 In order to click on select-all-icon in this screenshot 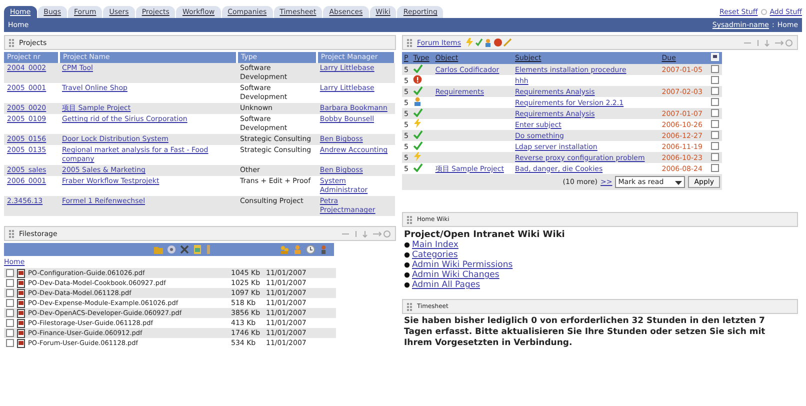, I will do `click(714, 57)`.